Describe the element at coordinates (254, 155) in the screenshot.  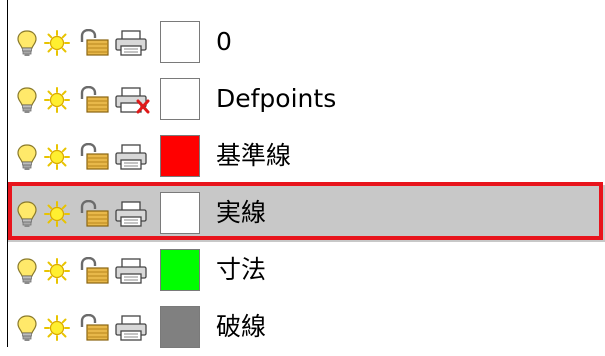
I see `layer-name: 基準線` at that location.